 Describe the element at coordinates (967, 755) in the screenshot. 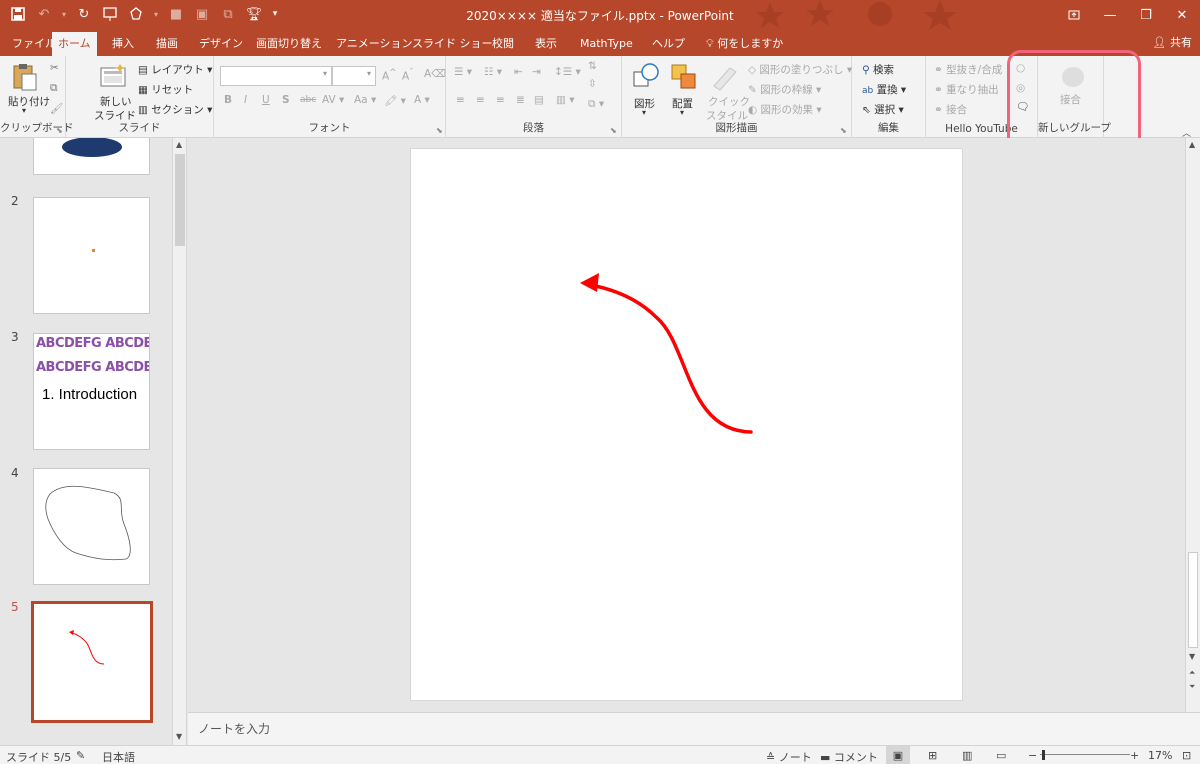

I see `reading-view-icon: ▥` at that location.